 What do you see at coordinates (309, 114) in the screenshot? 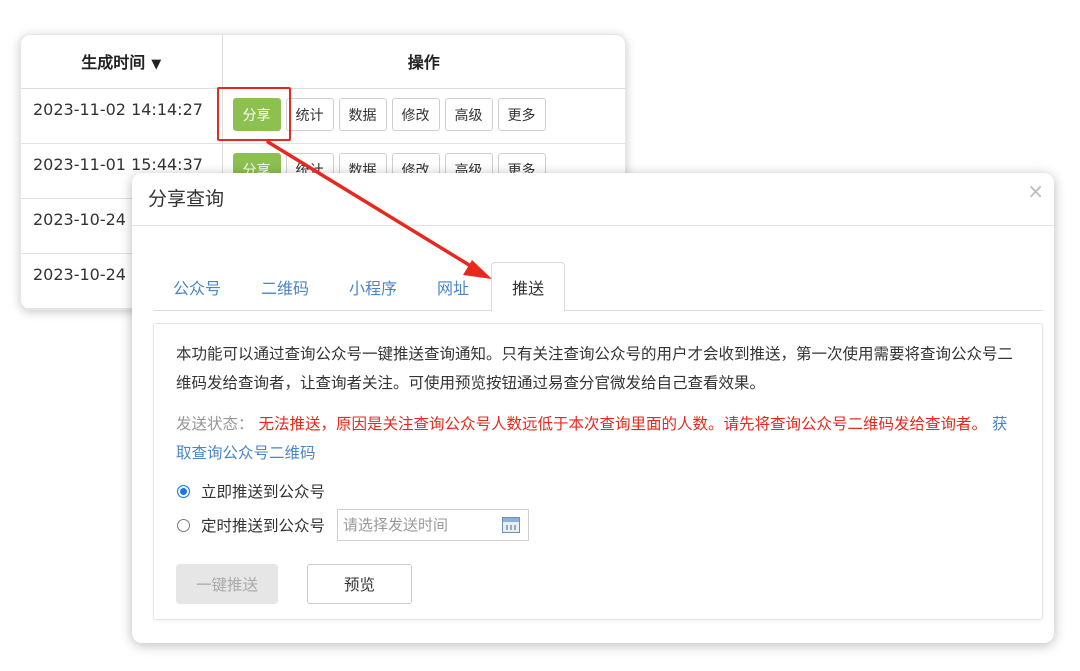
I see `stats-button: 统计` at bounding box center [309, 114].